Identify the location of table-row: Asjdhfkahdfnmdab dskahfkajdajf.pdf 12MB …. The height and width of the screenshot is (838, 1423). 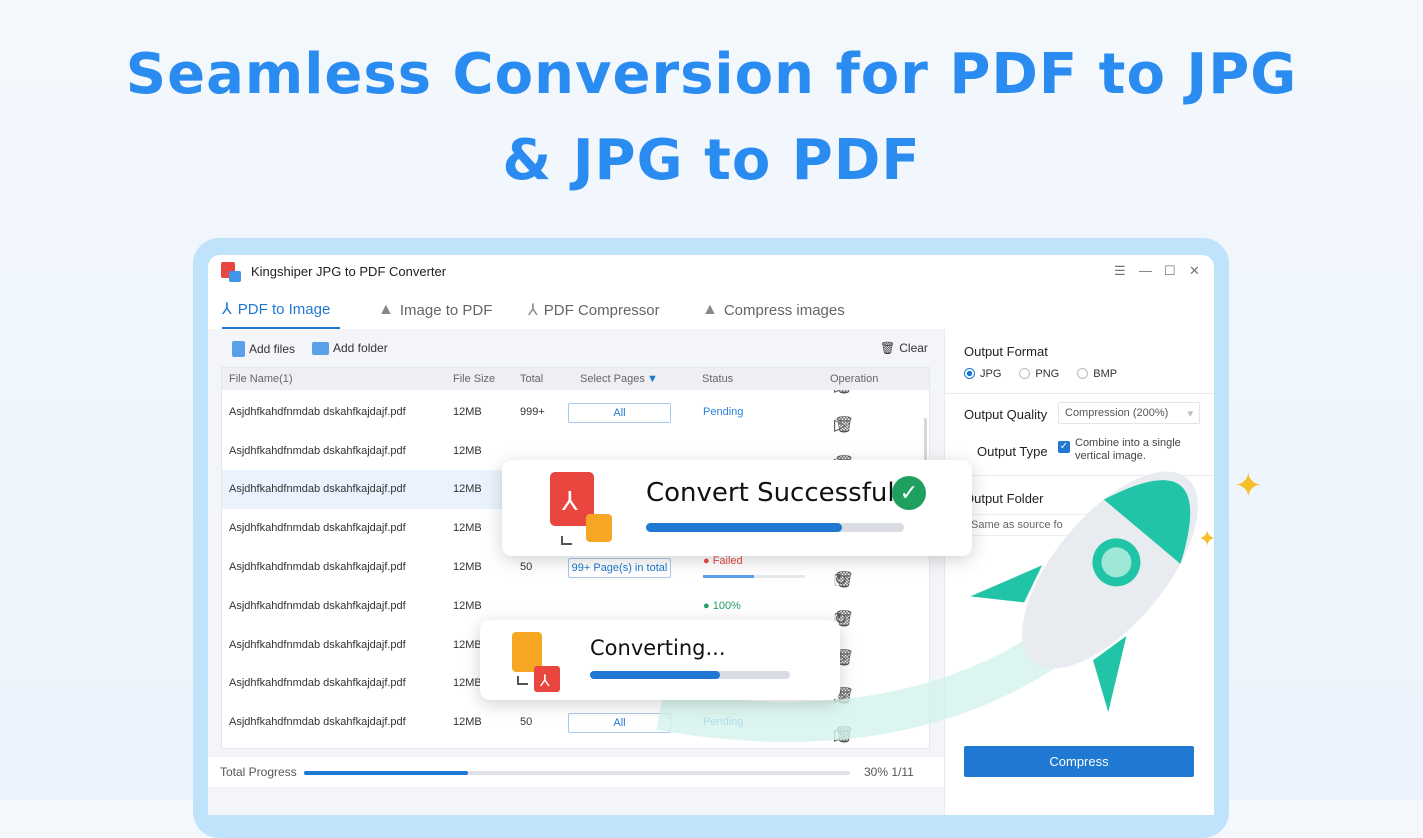
(575, 414).